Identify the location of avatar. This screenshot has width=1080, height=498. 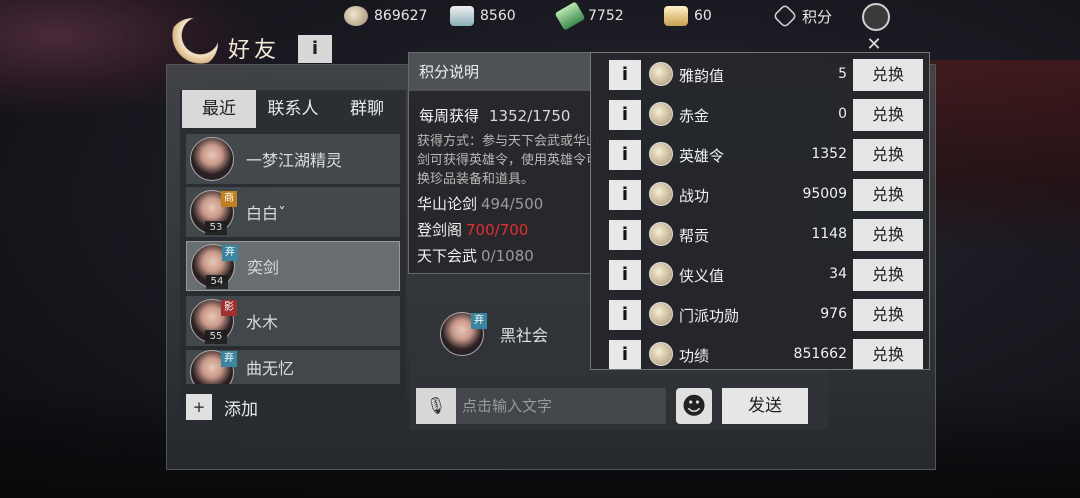
(212, 159).